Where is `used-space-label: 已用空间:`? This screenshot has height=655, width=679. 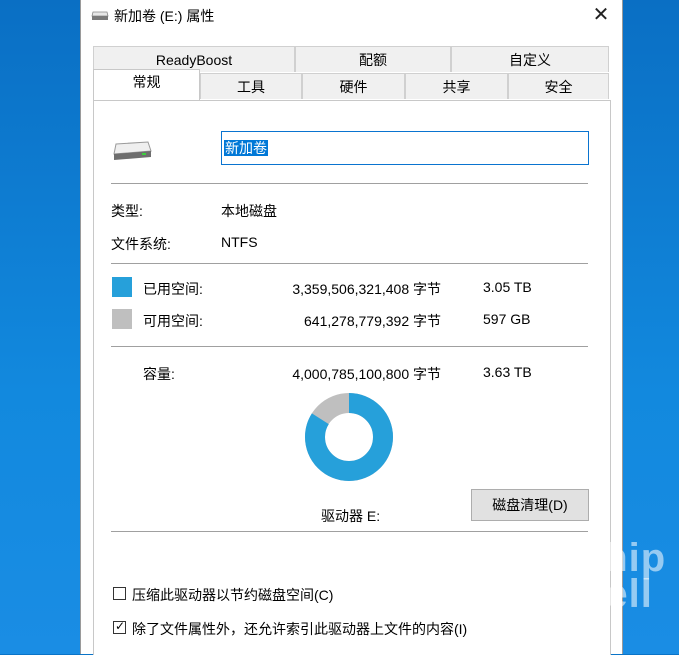 used-space-label: 已用空间: is located at coordinates (173, 289).